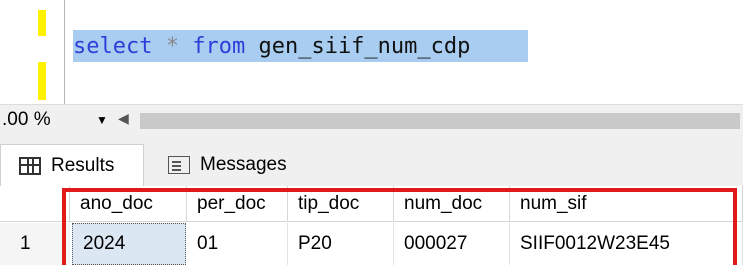  Describe the element at coordinates (35, 204) in the screenshot. I see `row-header-corner` at that location.